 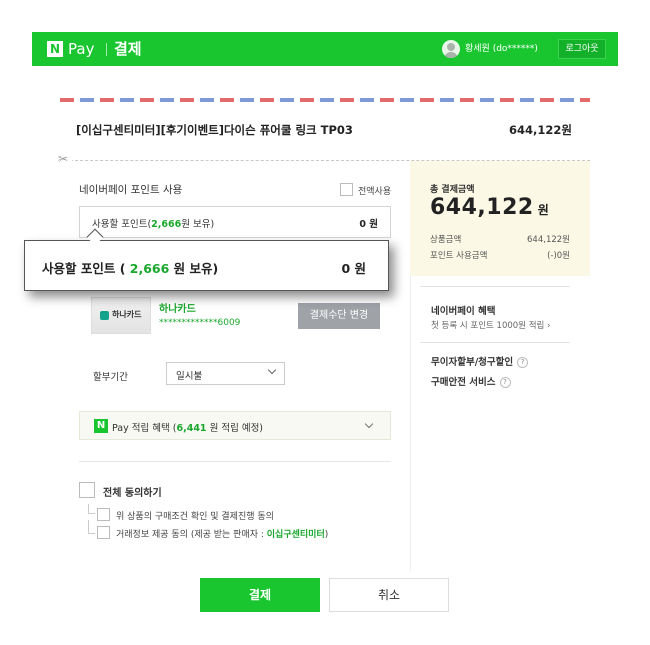 What do you see at coordinates (389, 595) in the screenshot?
I see `cancel-button: 취소` at bounding box center [389, 595].